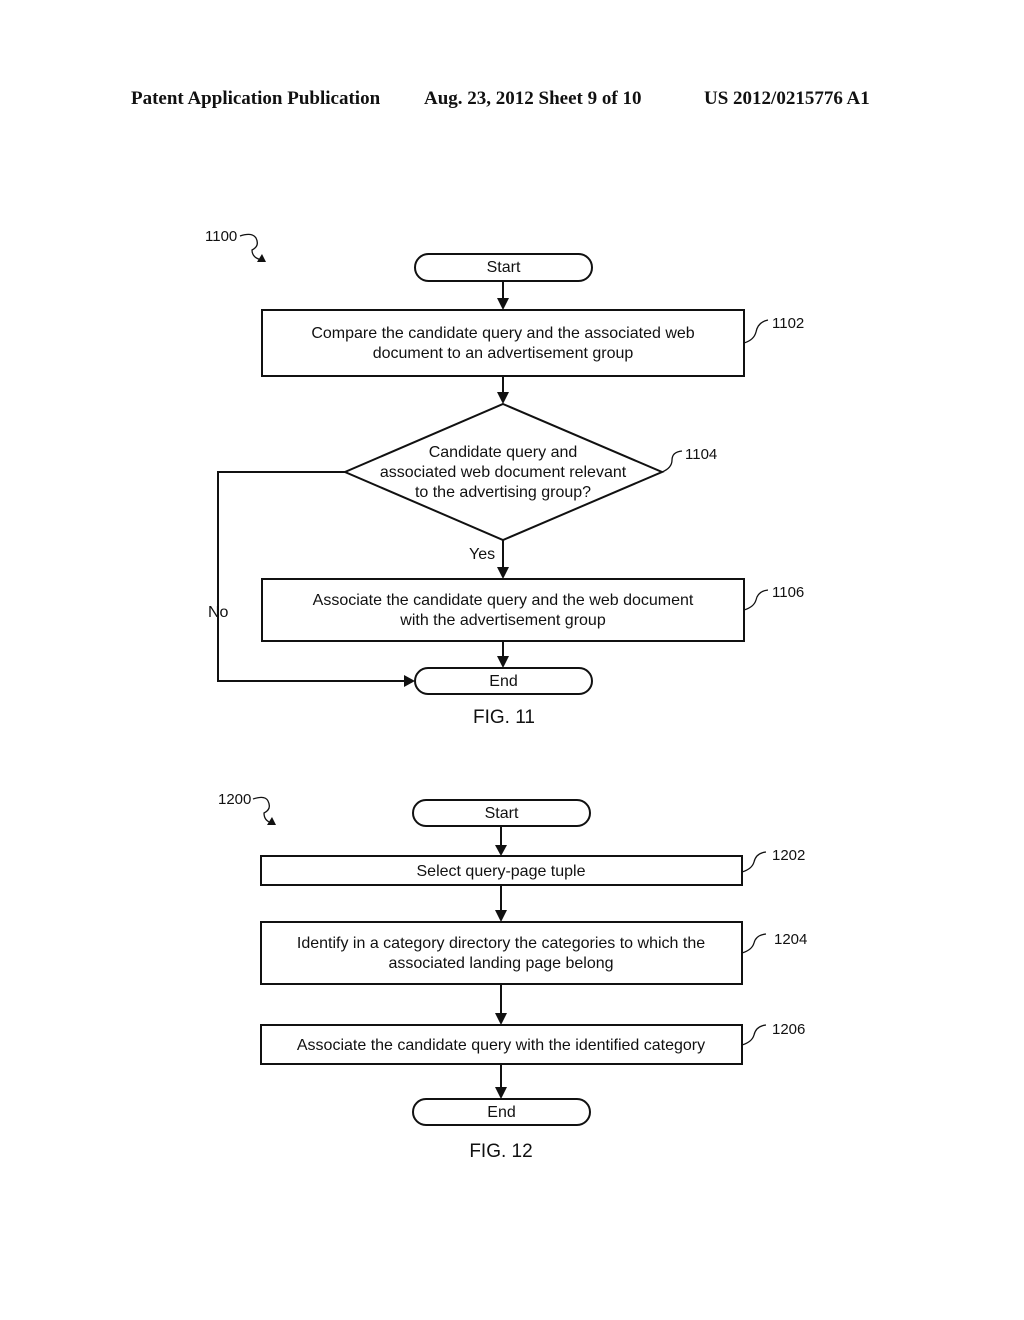  Describe the element at coordinates (234, 799) in the screenshot. I see `figure-ref-1200: 1200` at that location.